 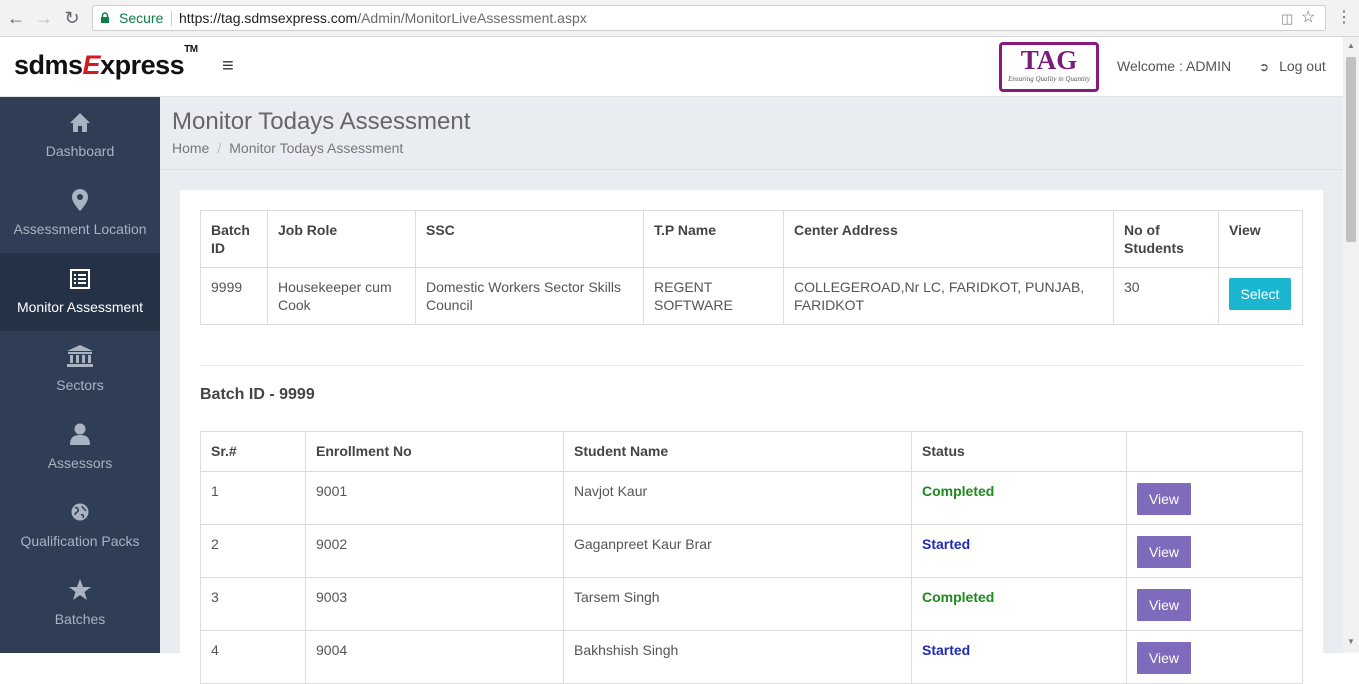 I want to click on sr-cell: 4, so click(x=253, y=657).